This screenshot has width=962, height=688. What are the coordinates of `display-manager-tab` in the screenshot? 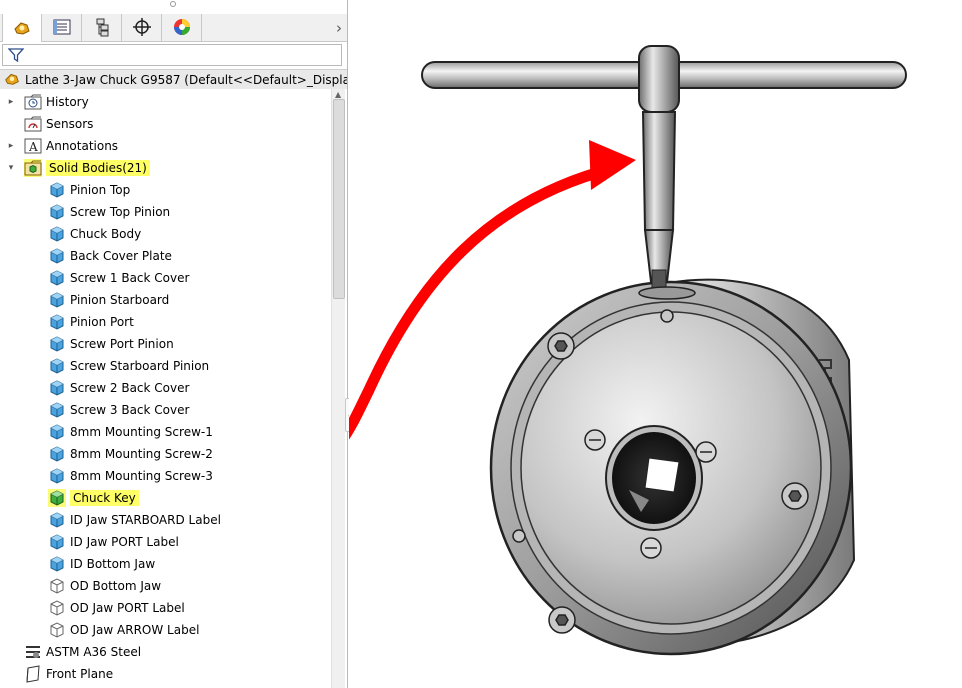 It's located at (182, 28).